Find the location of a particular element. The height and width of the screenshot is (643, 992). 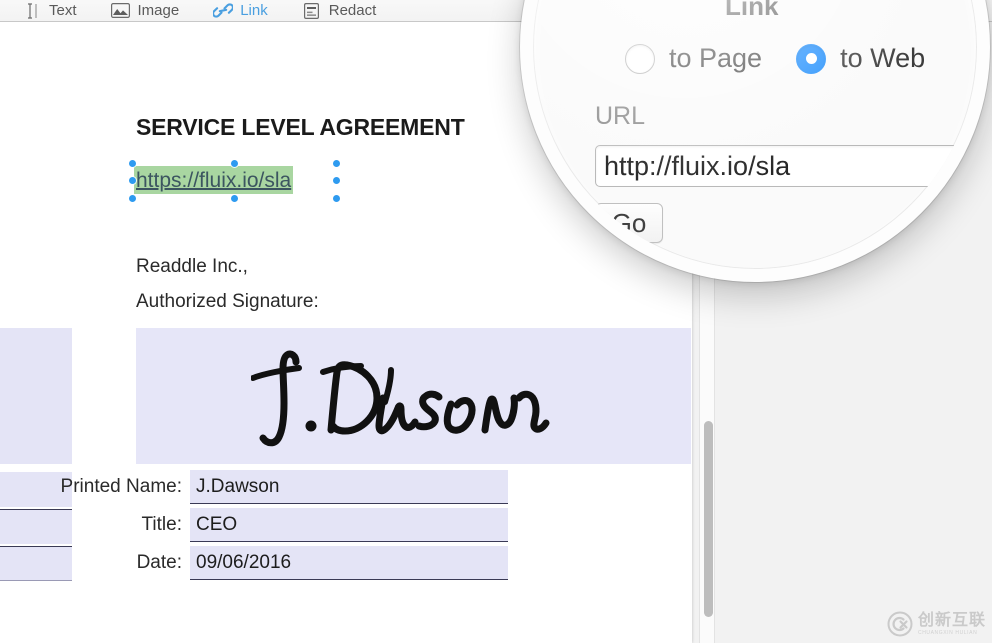

resize-handle-middle-right is located at coordinates (336, 180).